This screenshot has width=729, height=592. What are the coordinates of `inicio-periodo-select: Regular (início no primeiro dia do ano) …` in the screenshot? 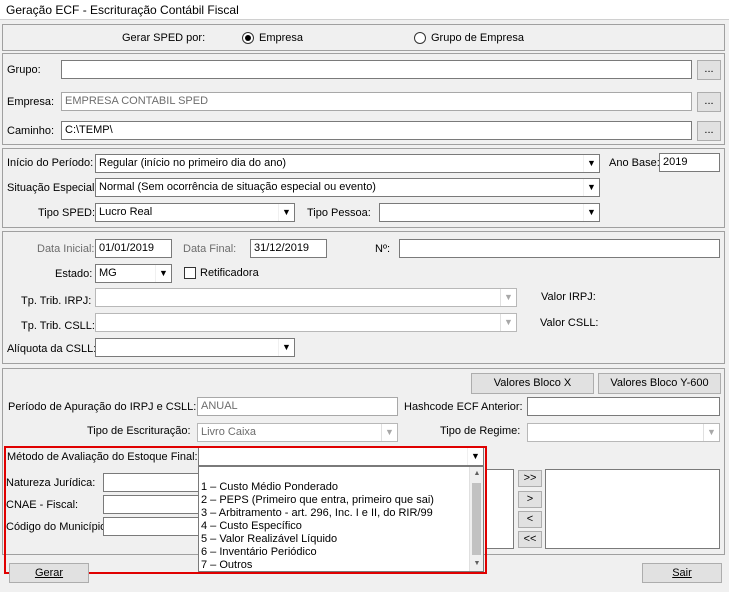 It's located at (347, 163).